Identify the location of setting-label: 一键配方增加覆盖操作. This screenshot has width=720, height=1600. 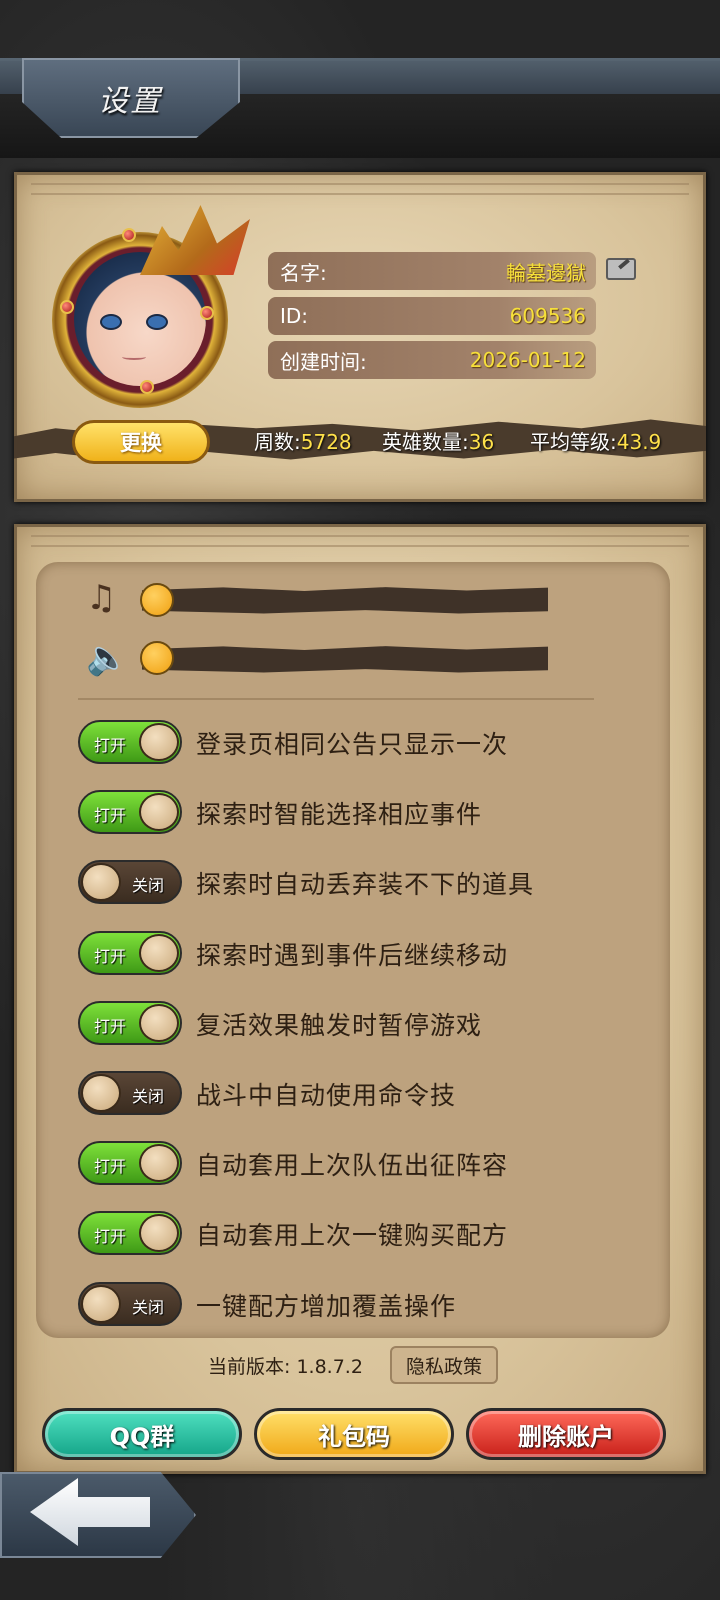
(326, 1306).